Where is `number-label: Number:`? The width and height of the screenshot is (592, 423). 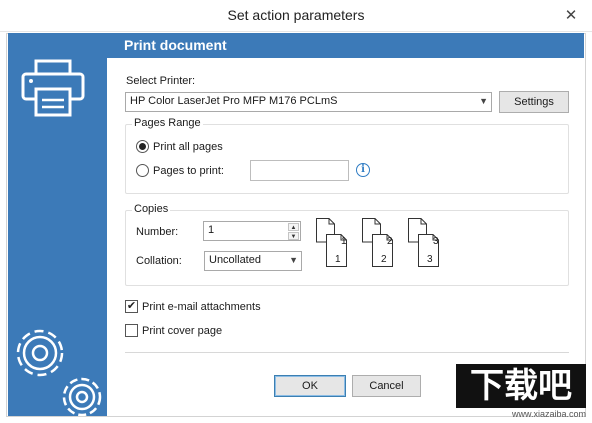 number-label: Number: is located at coordinates (157, 232).